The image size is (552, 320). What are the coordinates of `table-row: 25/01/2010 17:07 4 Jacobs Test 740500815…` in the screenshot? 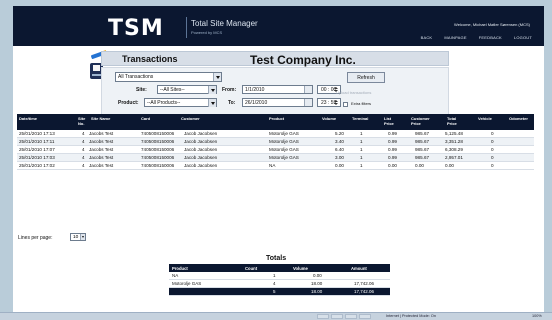 It's located at (275, 150).